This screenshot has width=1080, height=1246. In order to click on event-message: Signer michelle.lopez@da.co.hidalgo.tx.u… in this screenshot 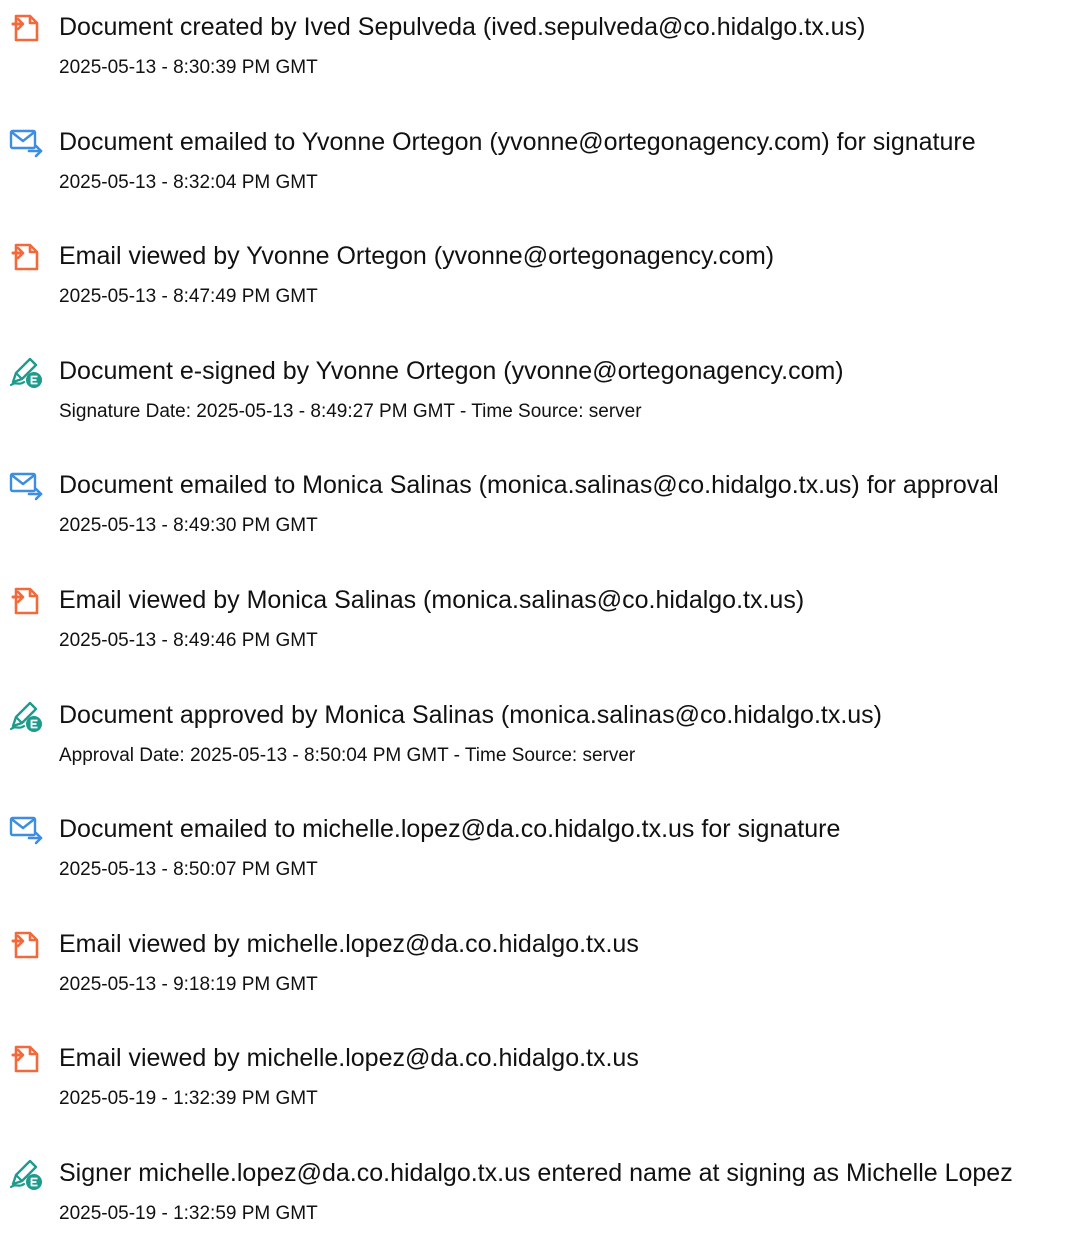, I will do `click(536, 1173)`.